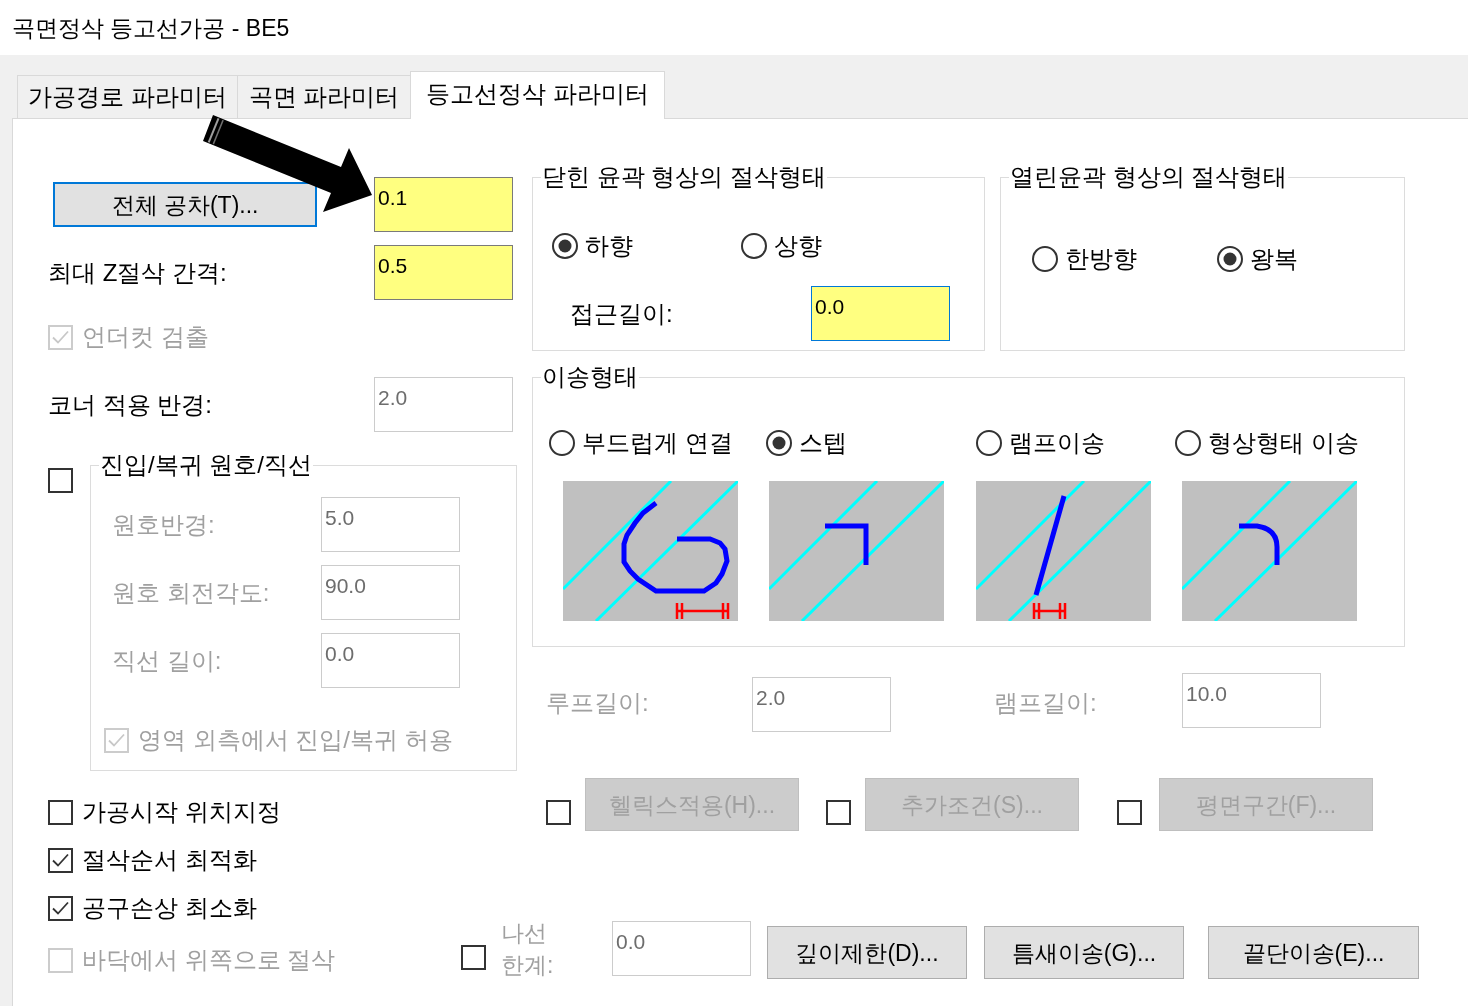 The image size is (1468, 1006). What do you see at coordinates (295, 740) in the screenshot?
I see `checkbox-label: 영역 외측에서 진입/복귀 허용` at bounding box center [295, 740].